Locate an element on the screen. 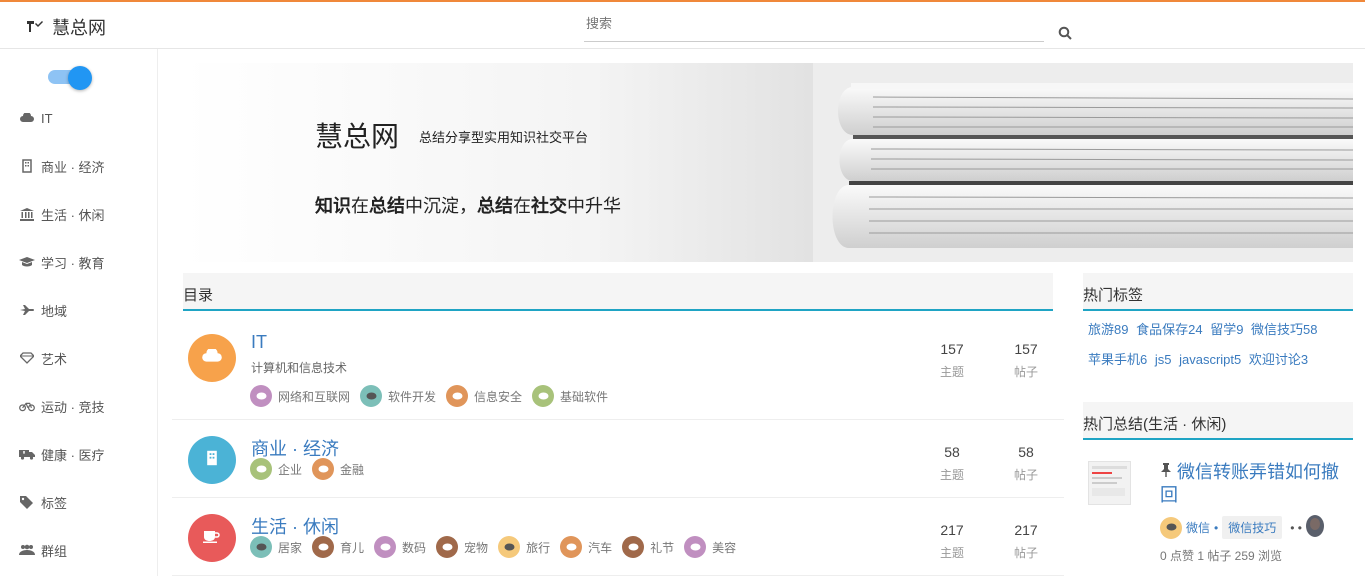  subcategory-label: 金融 is located at coordinates (352, 469).